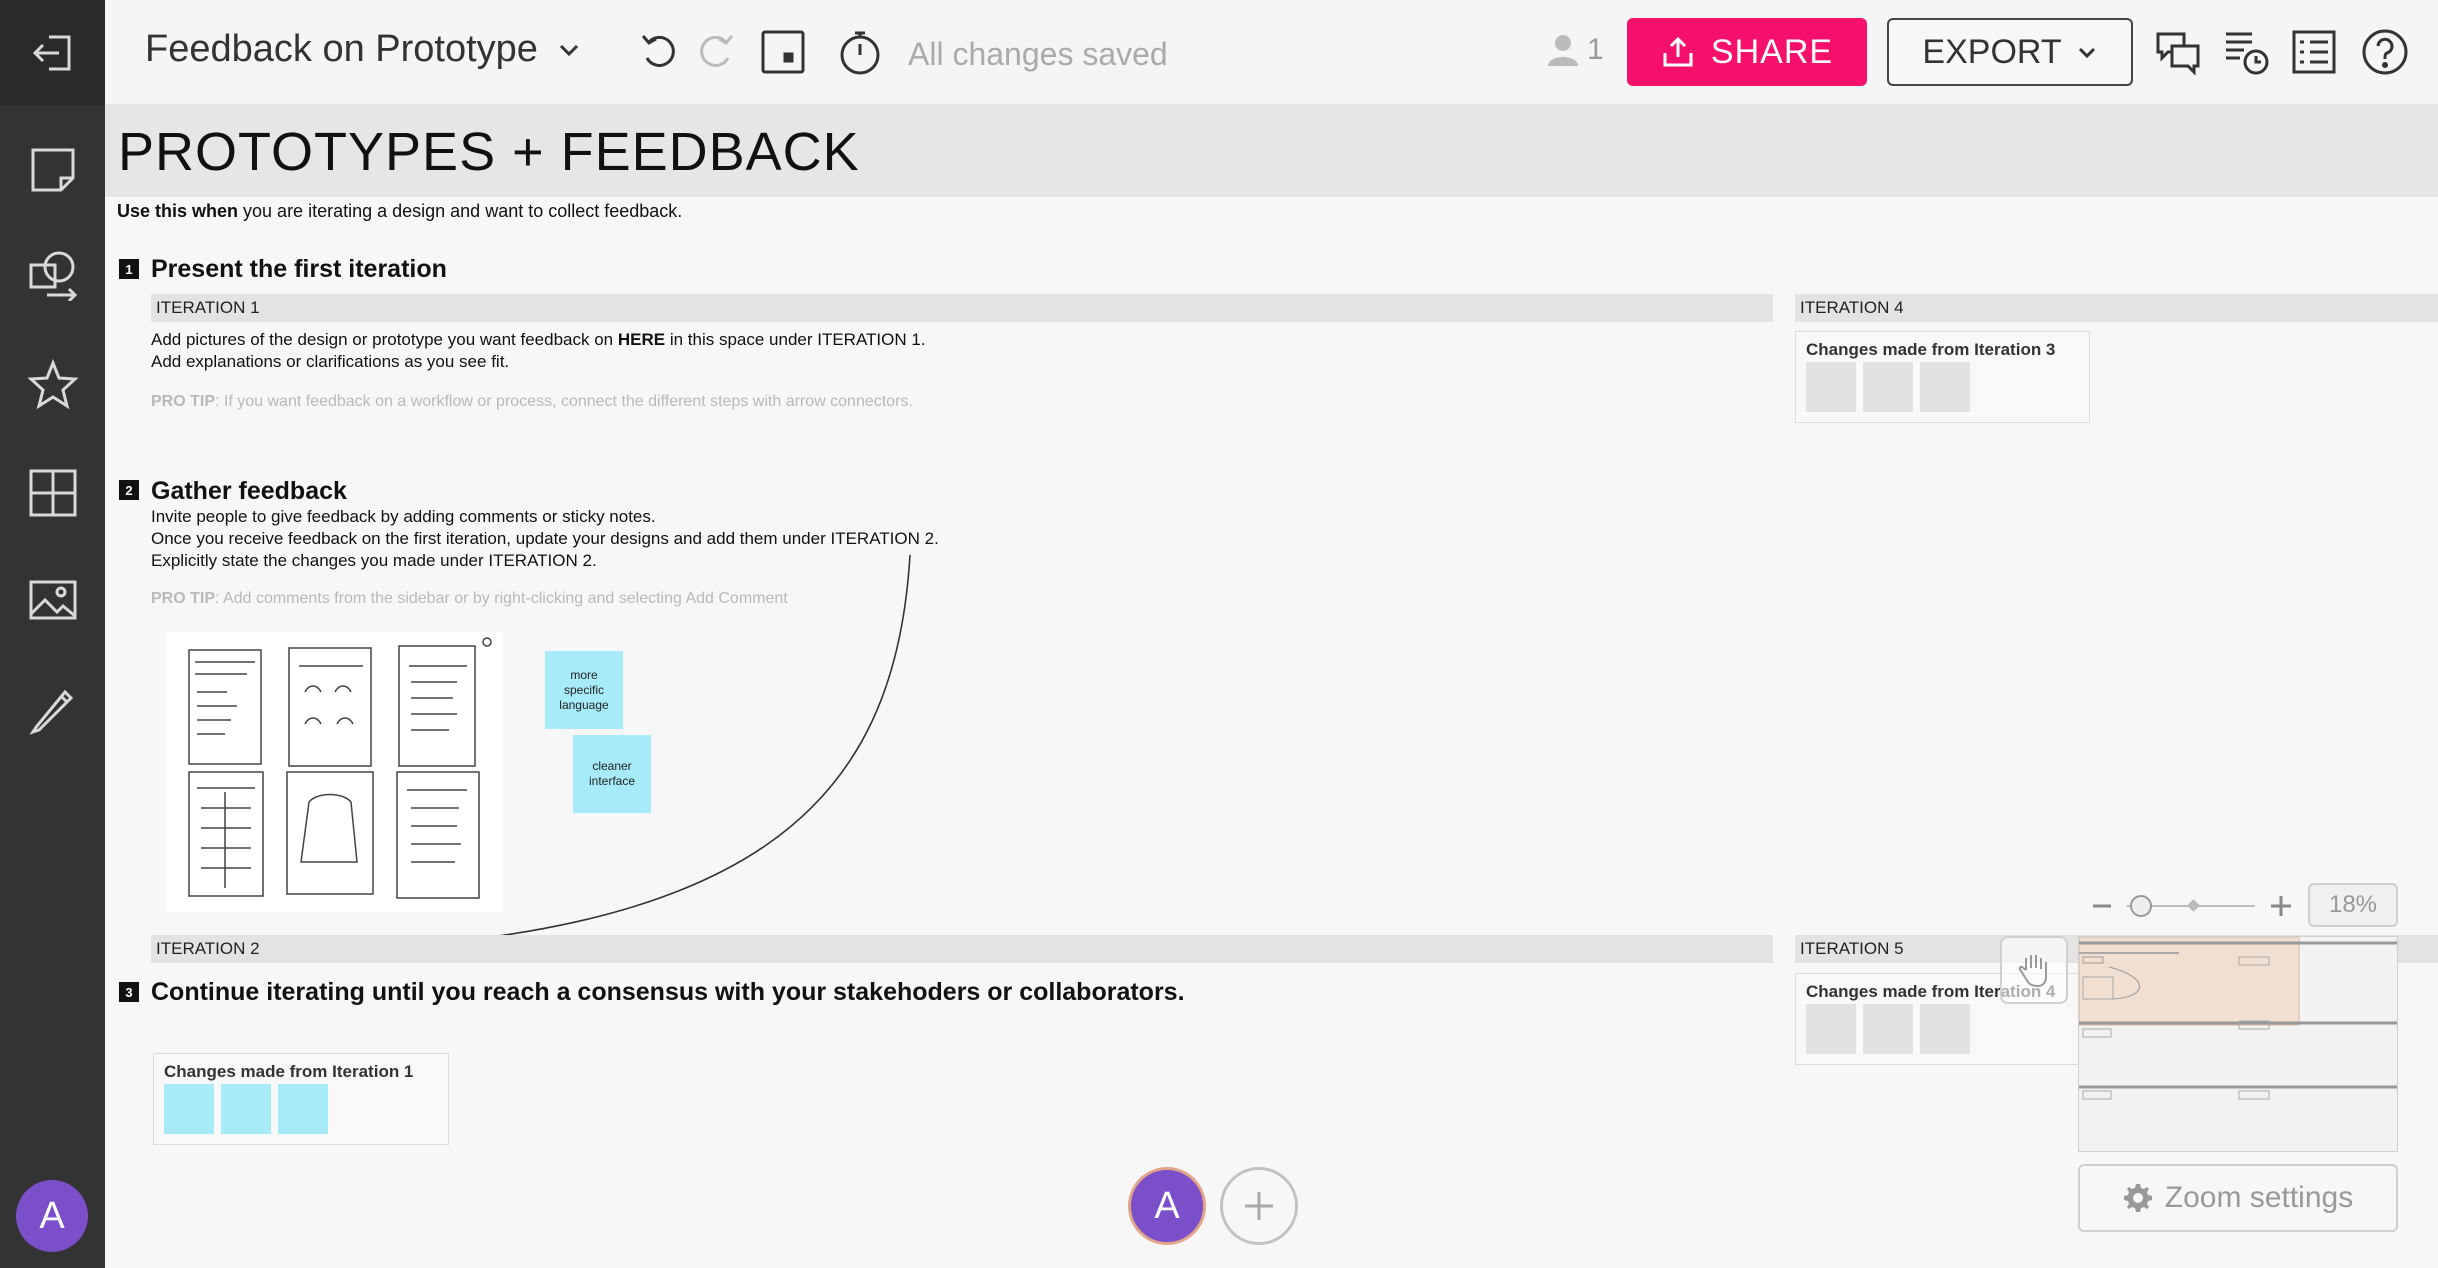 Image resolution: width=2438 pixels, height=1268 pixels. I want to click on share-button: SHARE, so click(1747, 52).